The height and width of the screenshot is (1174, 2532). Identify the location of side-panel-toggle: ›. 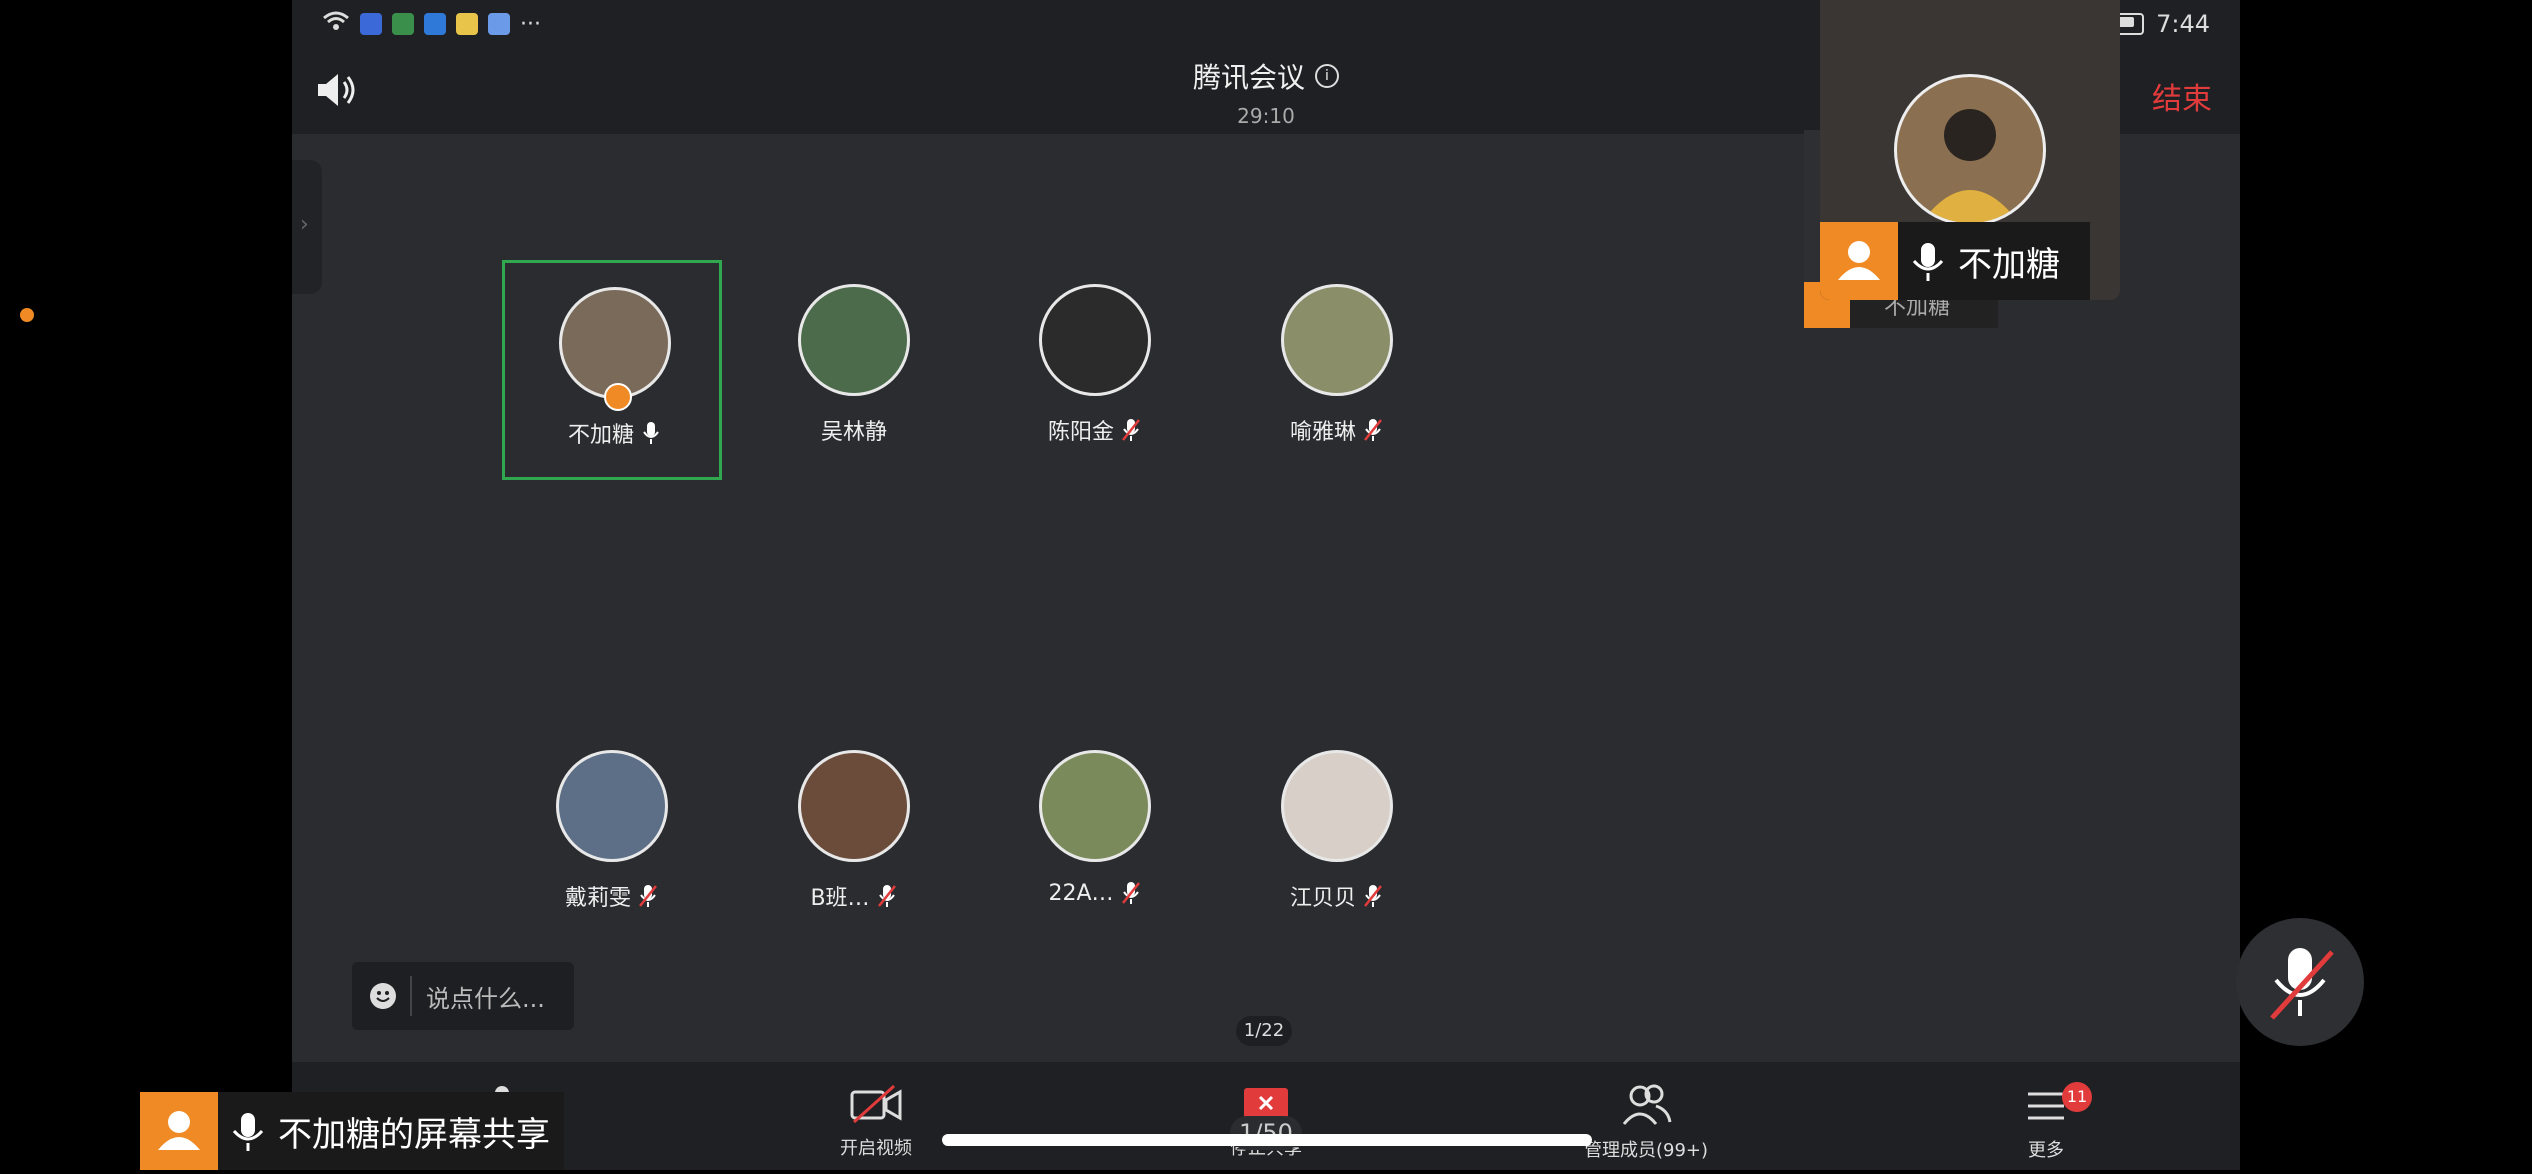
(307, 227).